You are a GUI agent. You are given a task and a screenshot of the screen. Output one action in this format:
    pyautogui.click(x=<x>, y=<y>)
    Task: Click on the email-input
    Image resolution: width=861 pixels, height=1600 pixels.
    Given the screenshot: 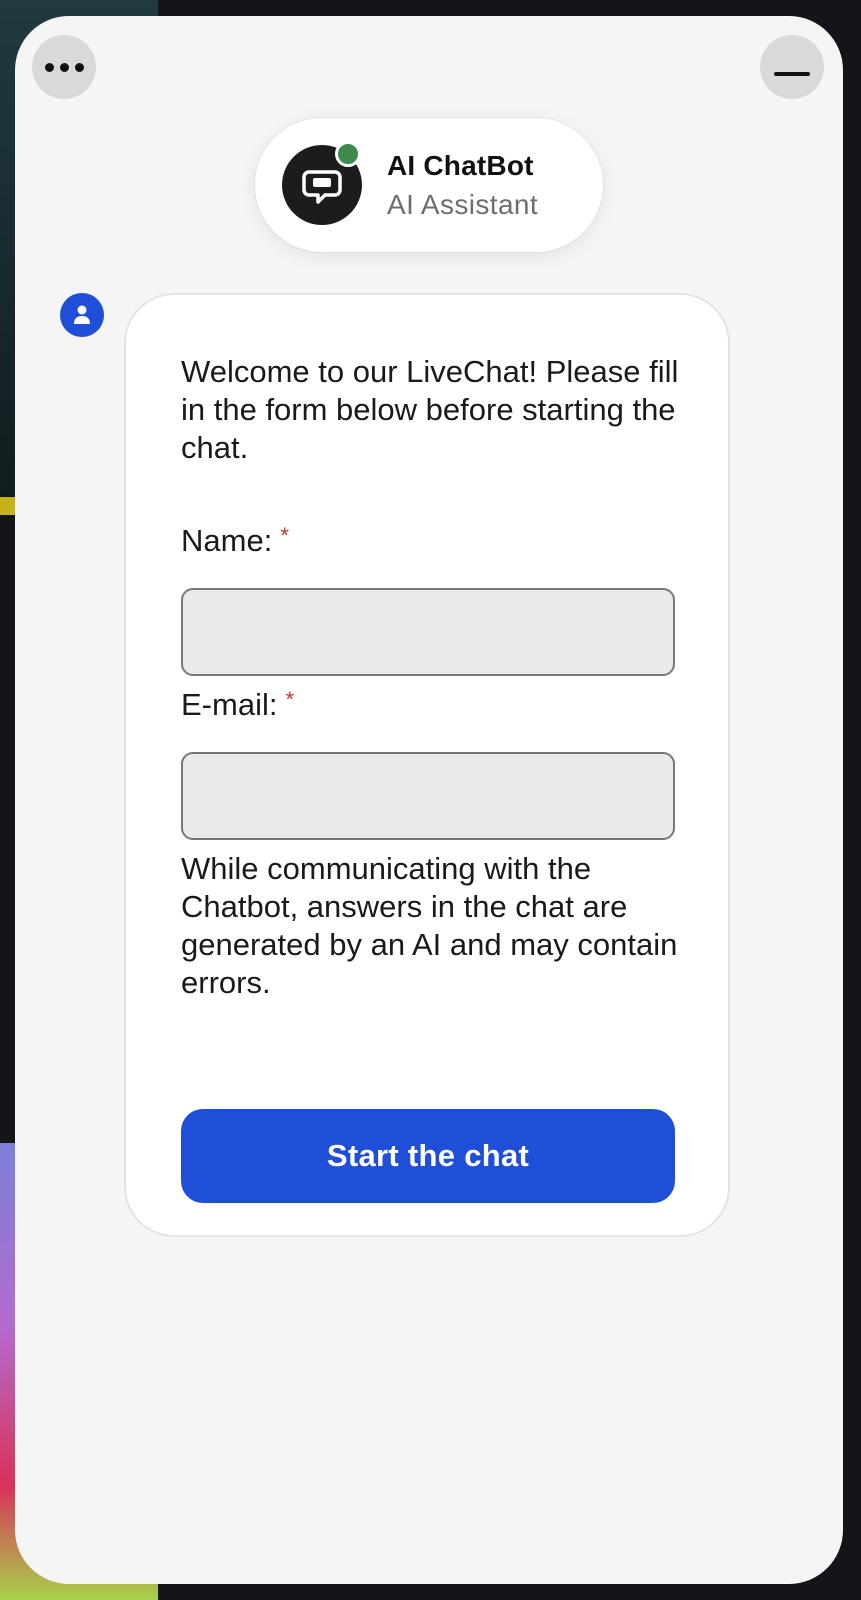 What is the action you would take?
    pyautogui.click(x=428, y=796)
    